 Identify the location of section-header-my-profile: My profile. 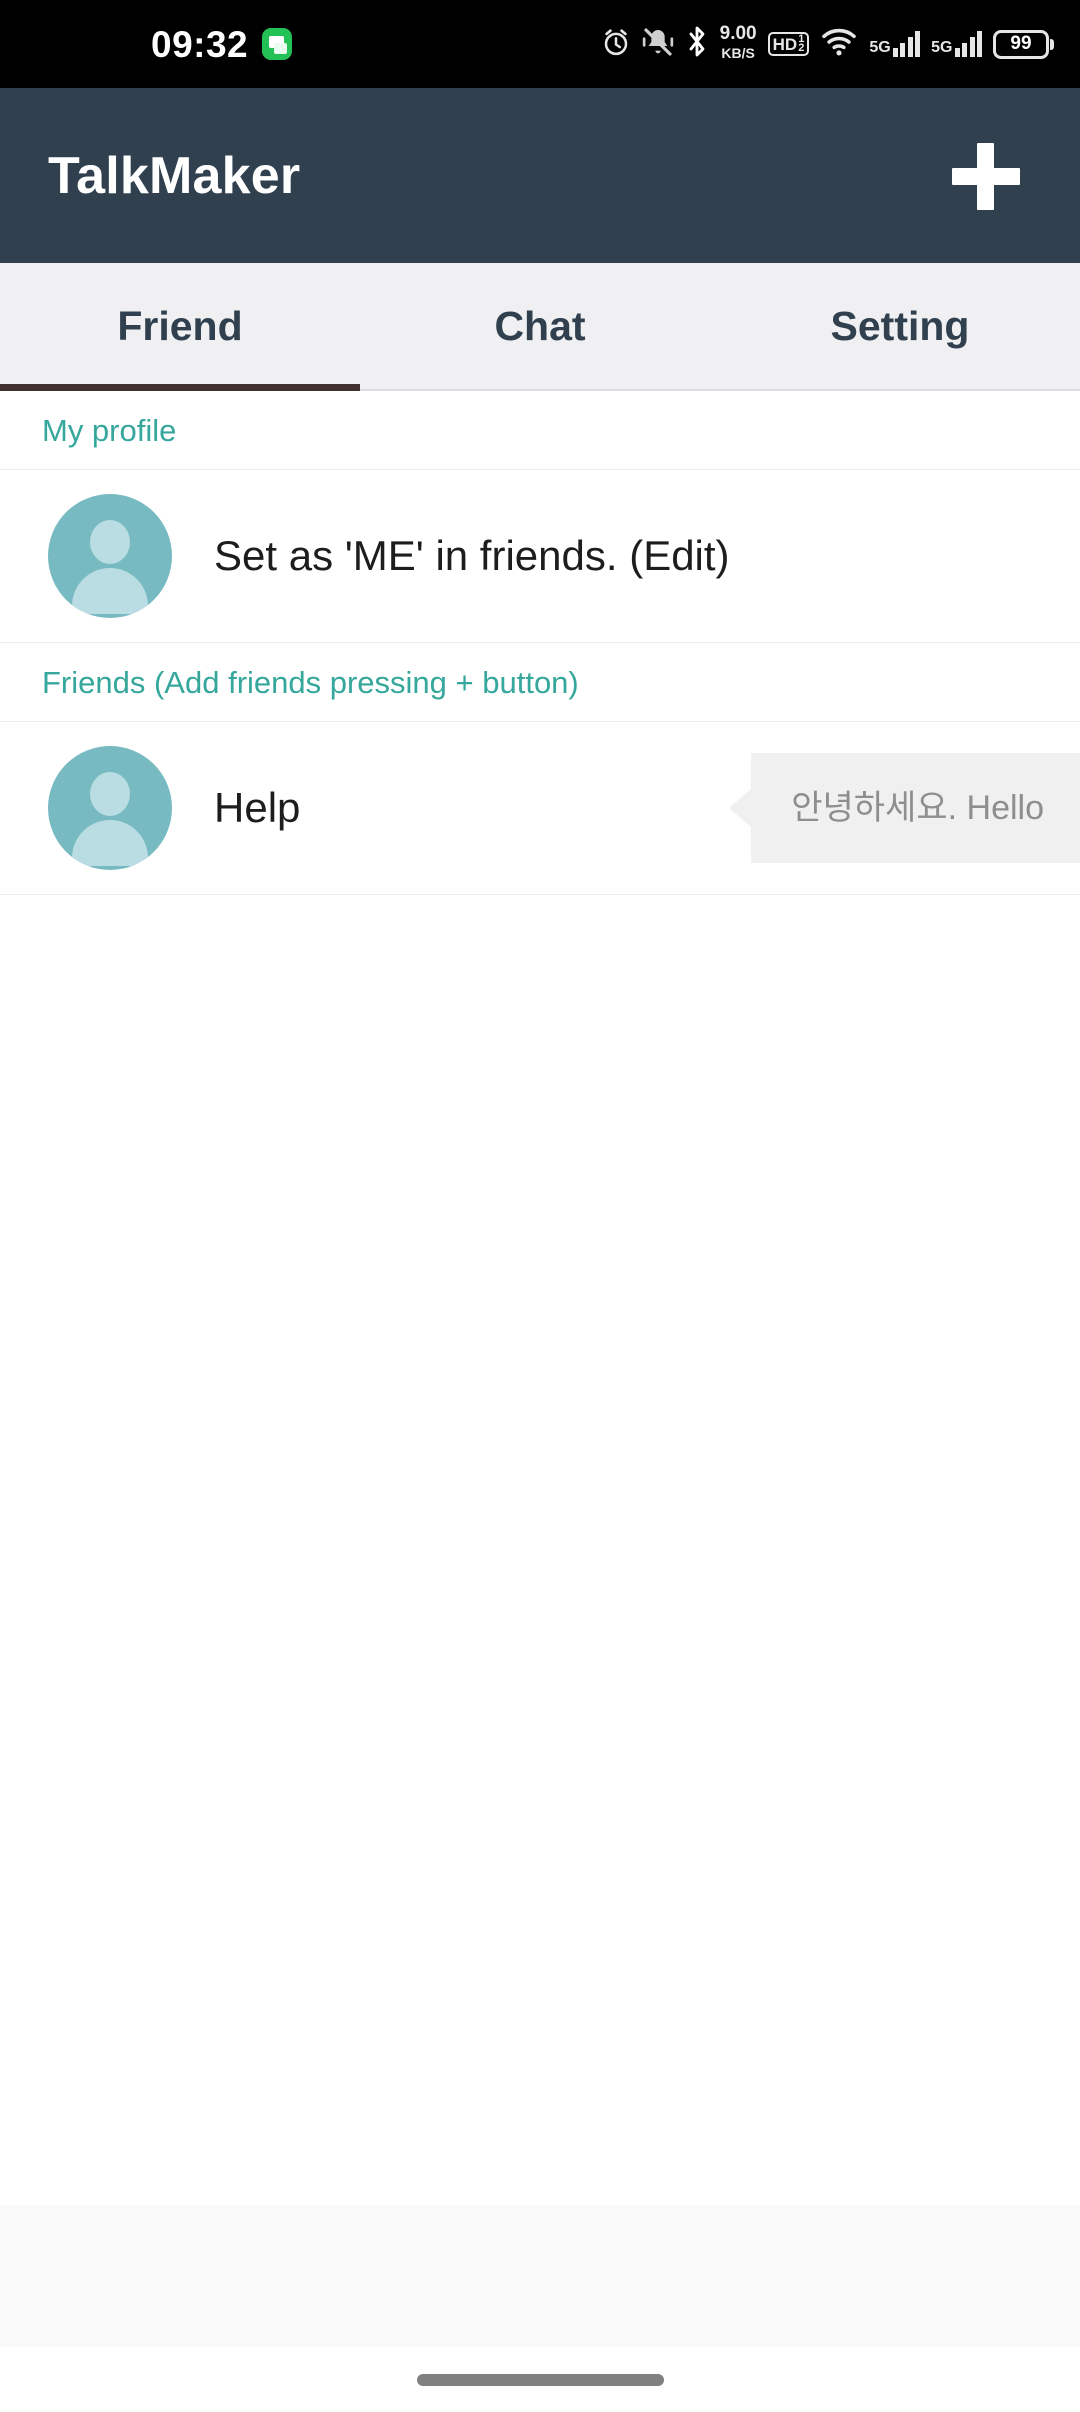
(540, 430).